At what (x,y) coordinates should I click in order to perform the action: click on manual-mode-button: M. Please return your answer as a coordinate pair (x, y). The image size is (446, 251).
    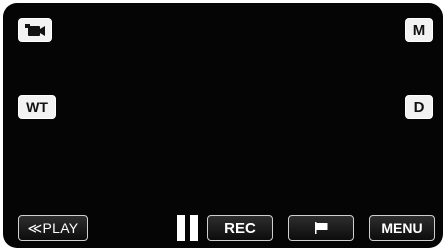
    Looking at the image, I should click on (419, 30).